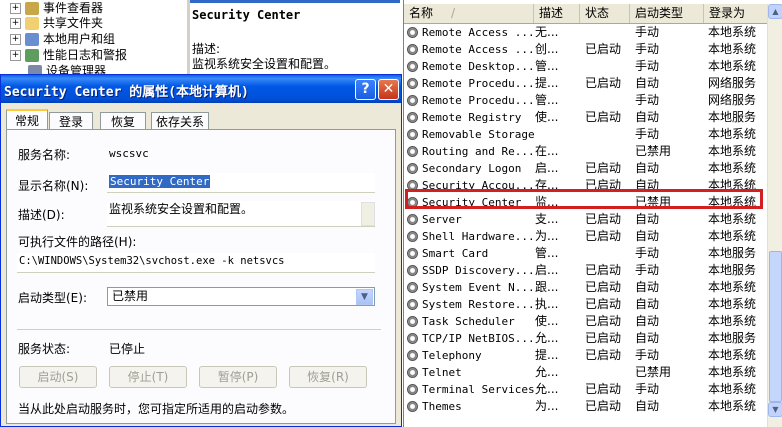  I want to click on cell-logon: 网络服务, so click(732, 83).